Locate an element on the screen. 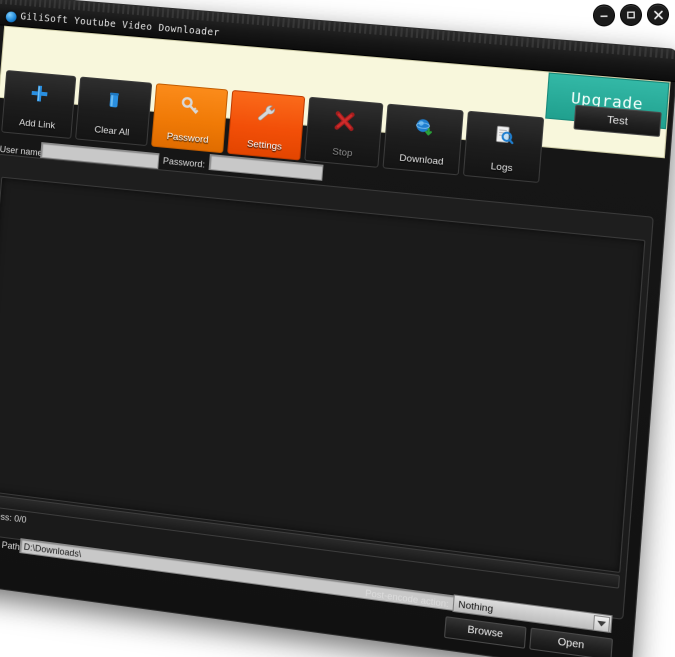 Image resolution: width=675 pixels, height=657 pixels. open-button: Open is located at coordinates (571, 642).